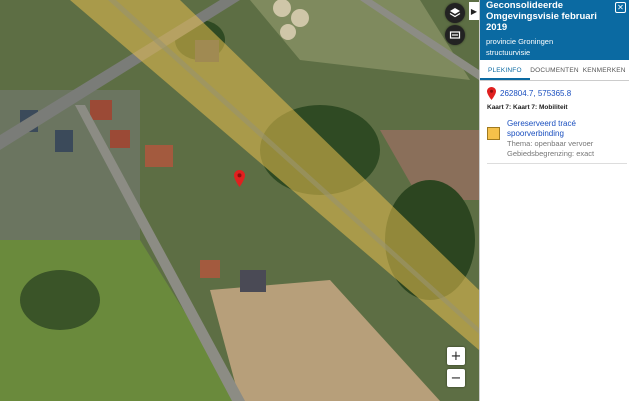 This screenshot has width=629, height=401. Describe the element at coordinates (456, 378) in the screenshot. I see `zoom-out-button: −` at that location.